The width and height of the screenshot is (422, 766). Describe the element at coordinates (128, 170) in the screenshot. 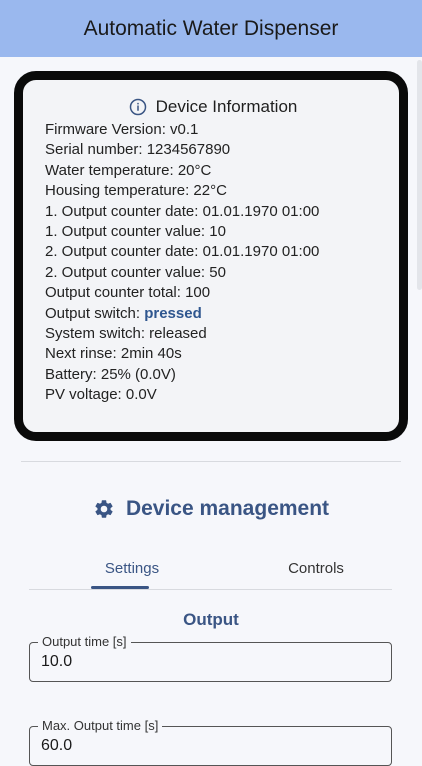

I see `water-temperature: Water temperature: 20°C` at that location.